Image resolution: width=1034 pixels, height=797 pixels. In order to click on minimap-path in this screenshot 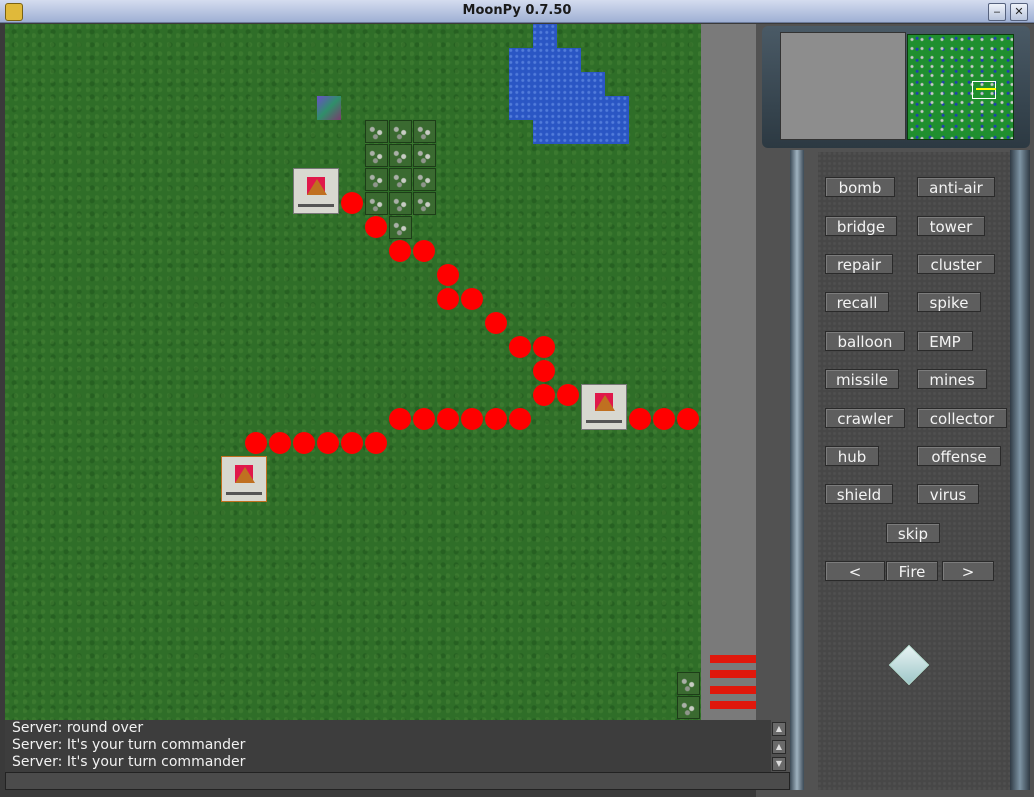, I will do `click(986, 89)`.